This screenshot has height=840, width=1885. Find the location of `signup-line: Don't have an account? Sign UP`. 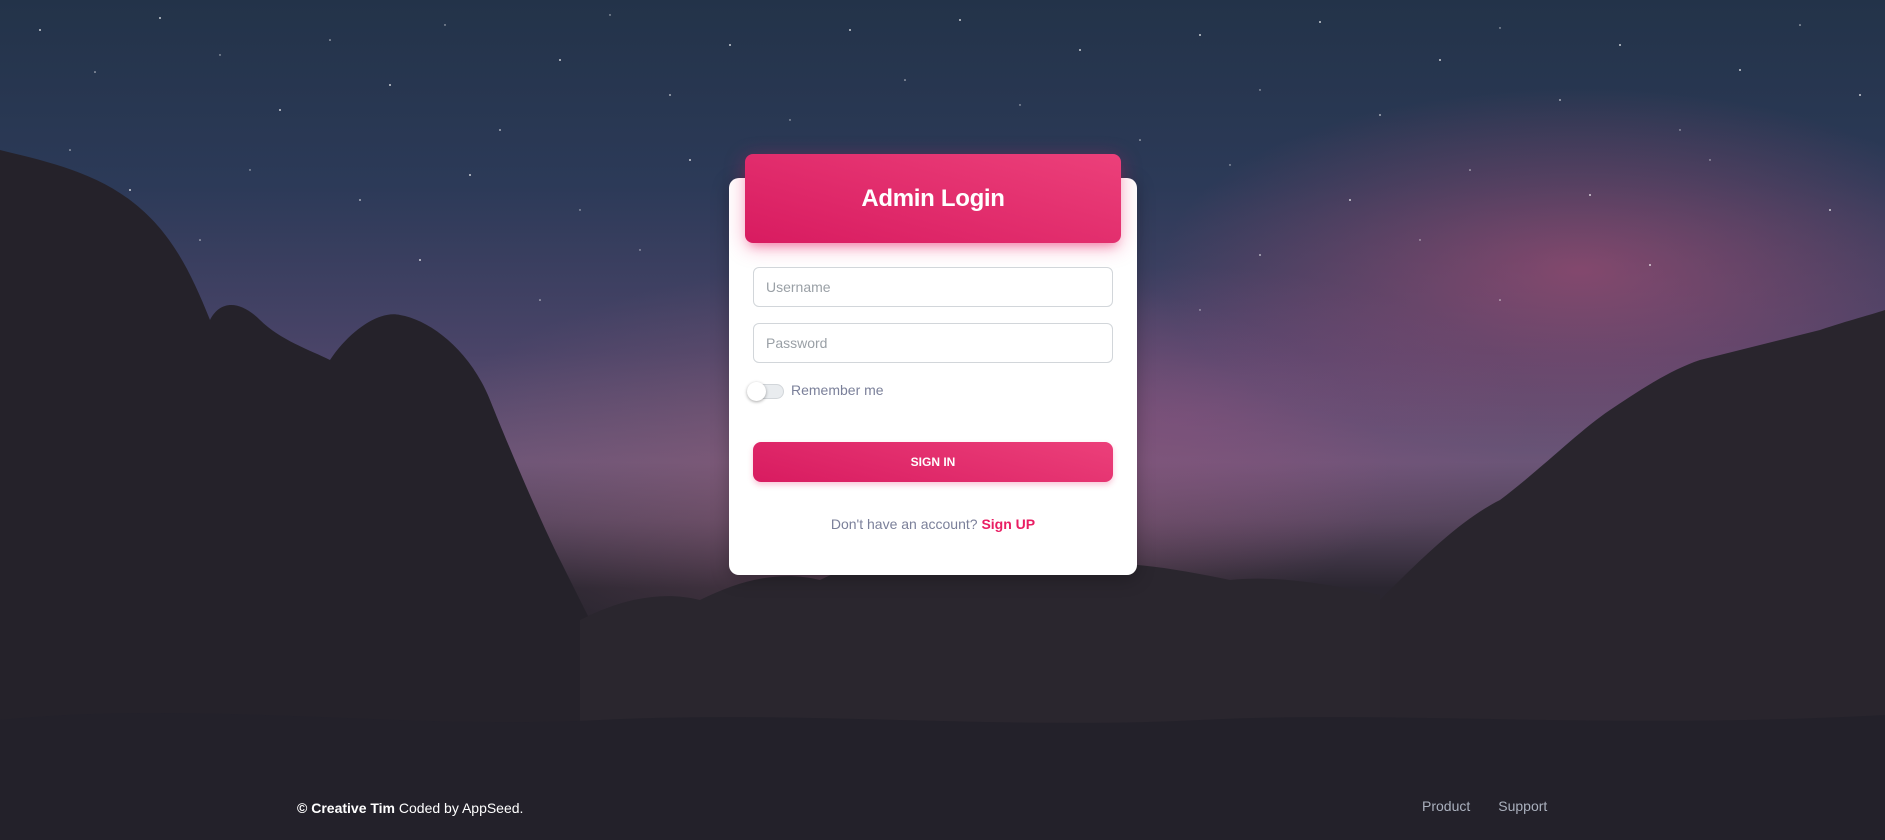

signup-line: Don't have an account? Sign UP is located at coordinates (933, 524).